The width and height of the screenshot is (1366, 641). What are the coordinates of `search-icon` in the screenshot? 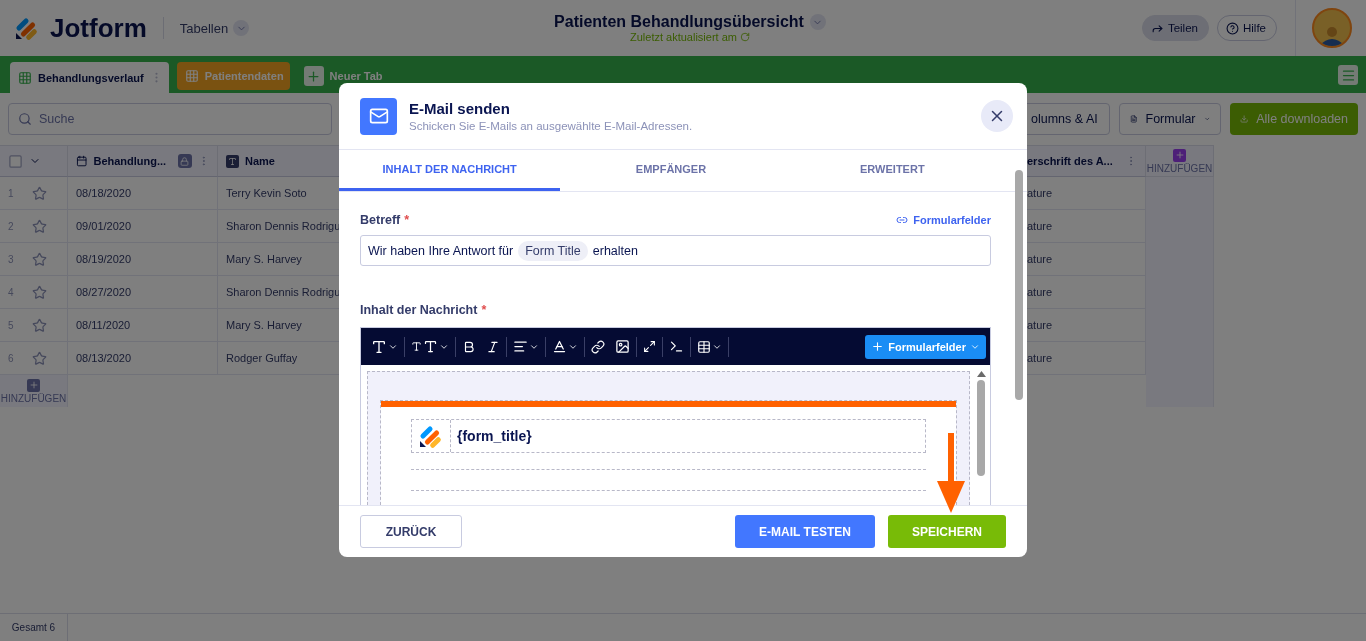 It's located at (25, 119).